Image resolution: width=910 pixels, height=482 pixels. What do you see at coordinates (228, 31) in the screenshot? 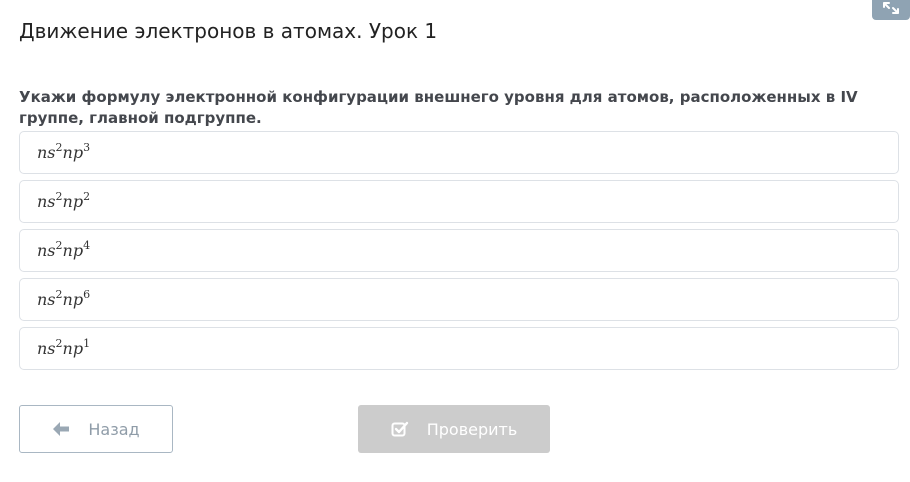
I see `page-title: Движение электронов в атомах. Урок 1` at bounding box center [228, 31].